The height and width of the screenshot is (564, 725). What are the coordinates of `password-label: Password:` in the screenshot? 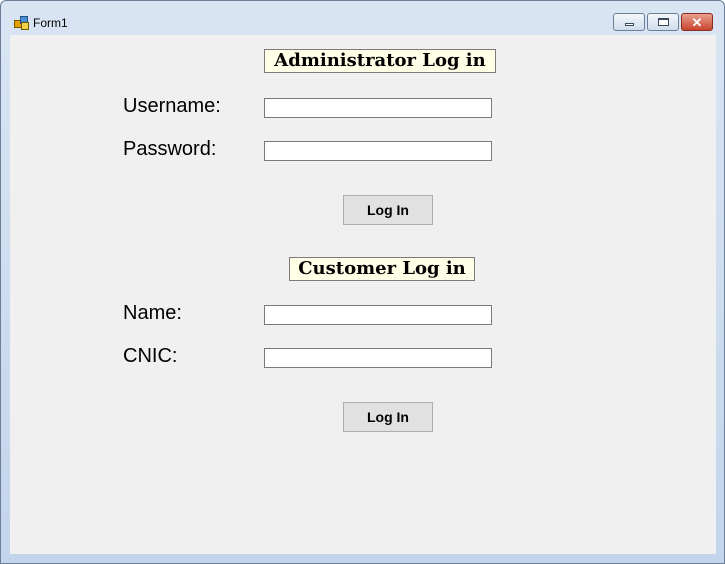 It's located at (170, 149).